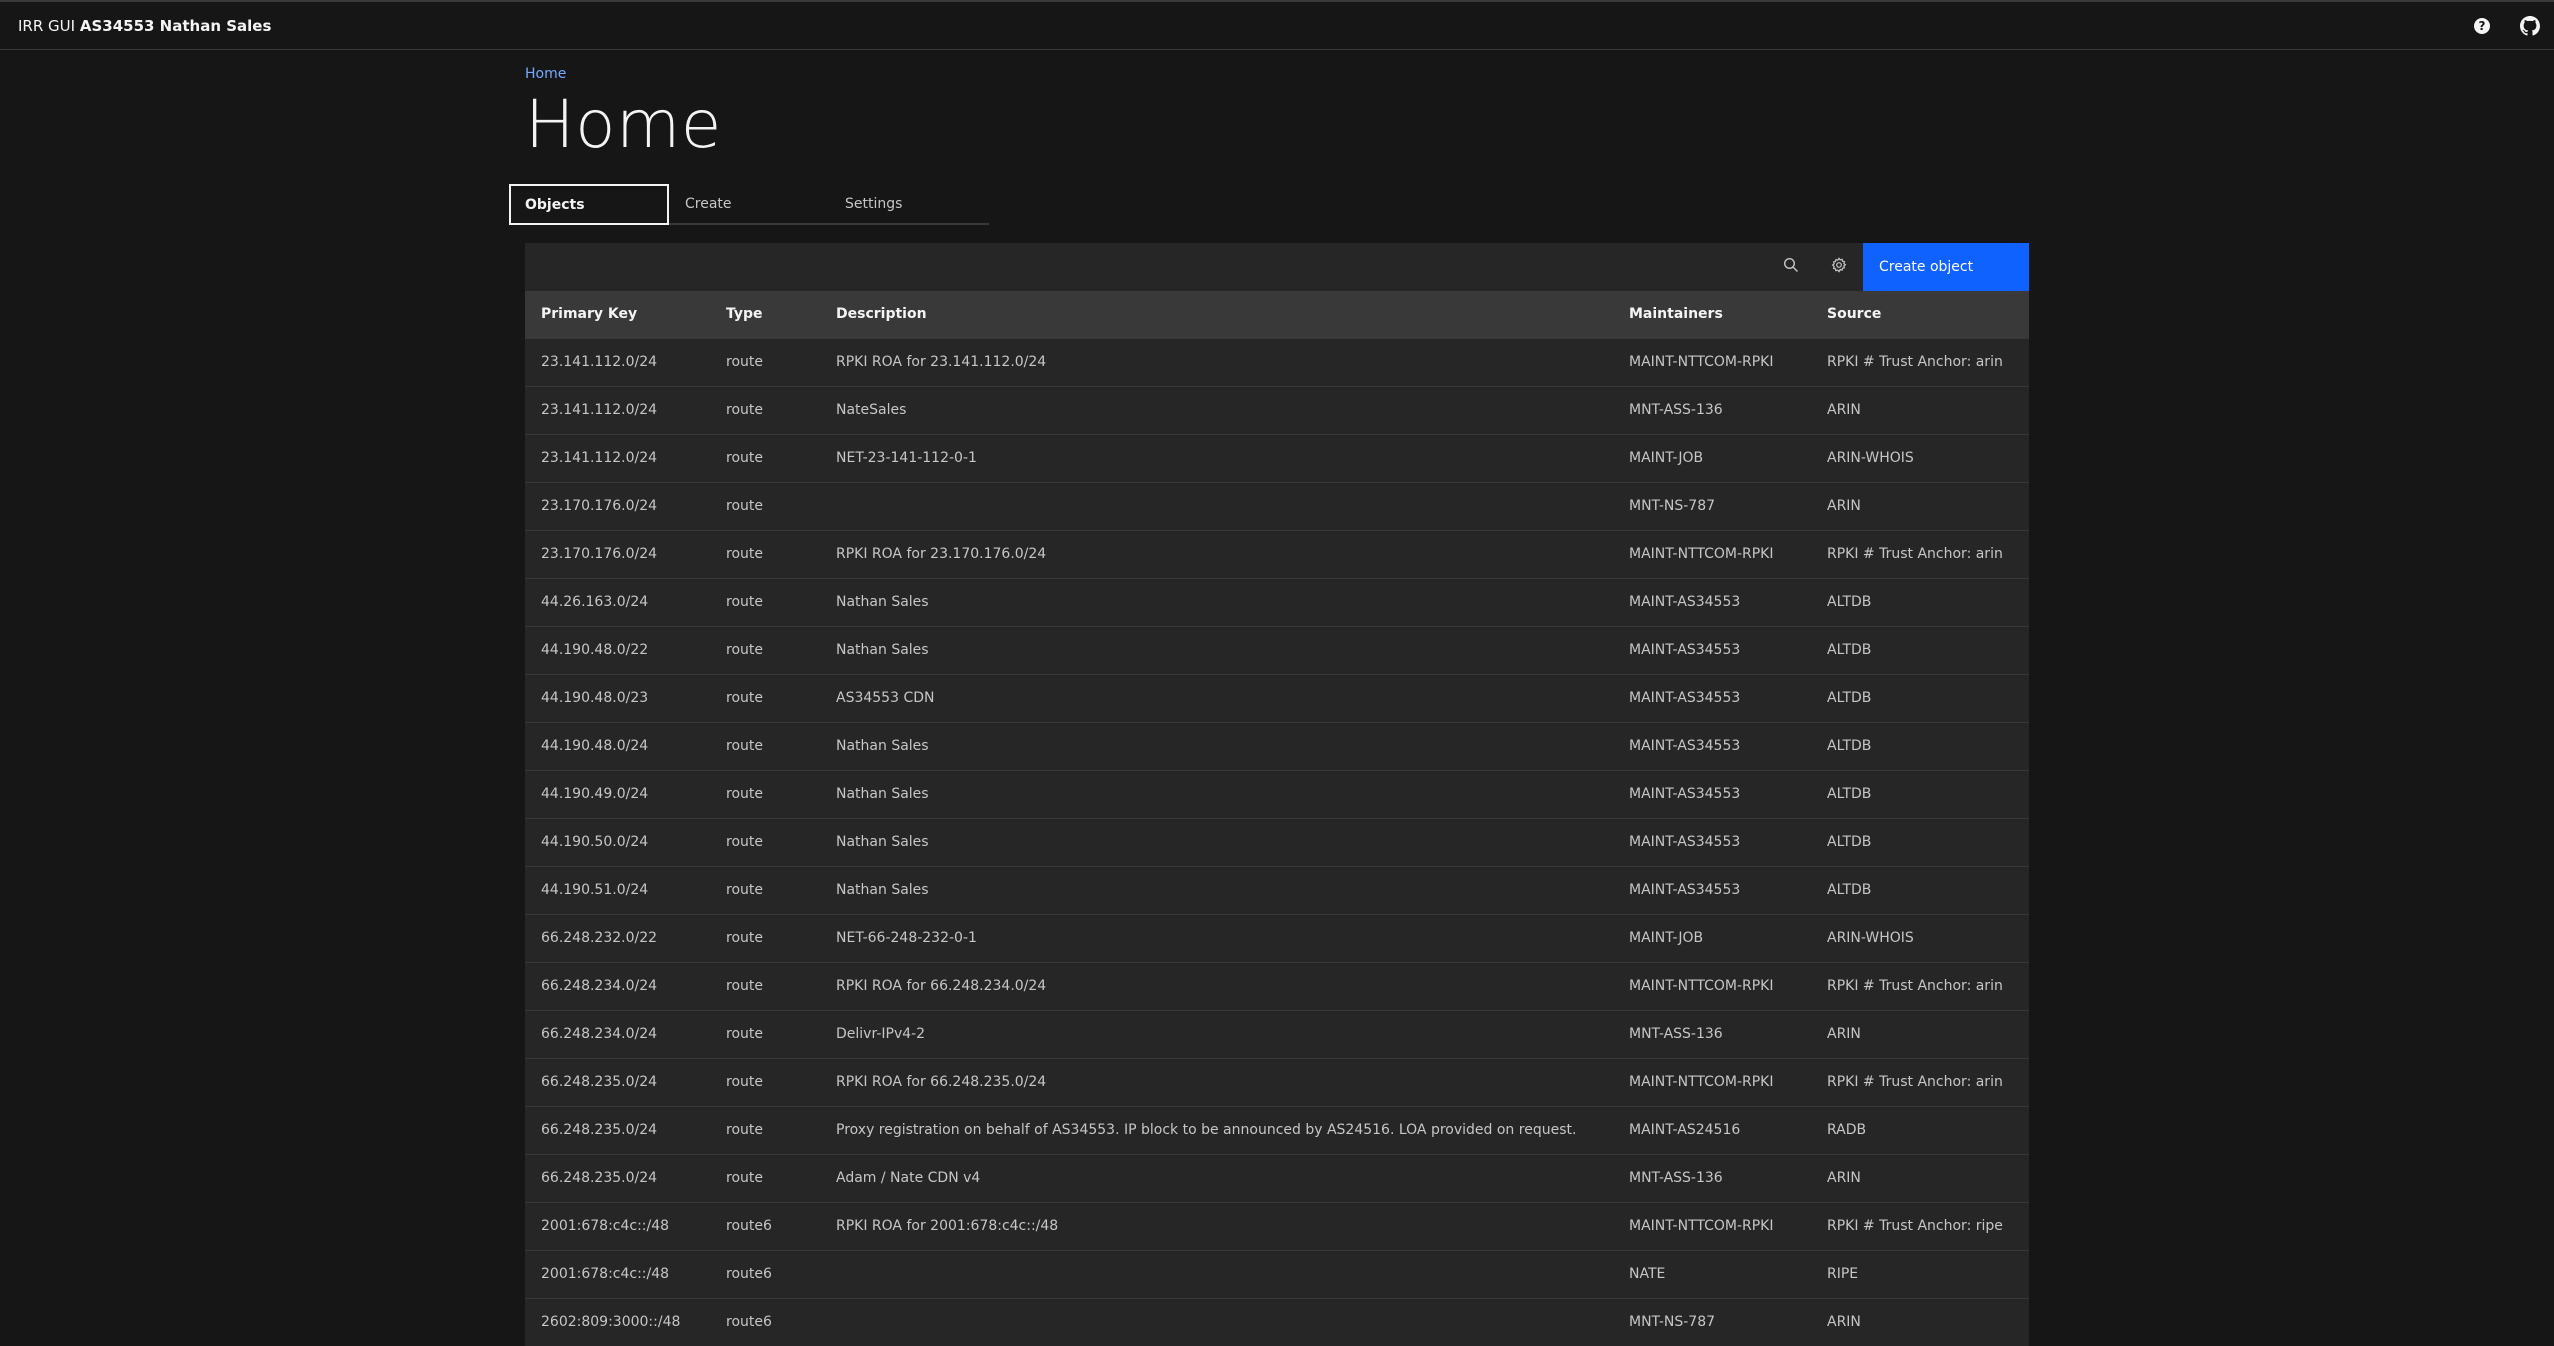  I want to click on cell-maintainers: MAINT-JOB, so click(1712, 937).